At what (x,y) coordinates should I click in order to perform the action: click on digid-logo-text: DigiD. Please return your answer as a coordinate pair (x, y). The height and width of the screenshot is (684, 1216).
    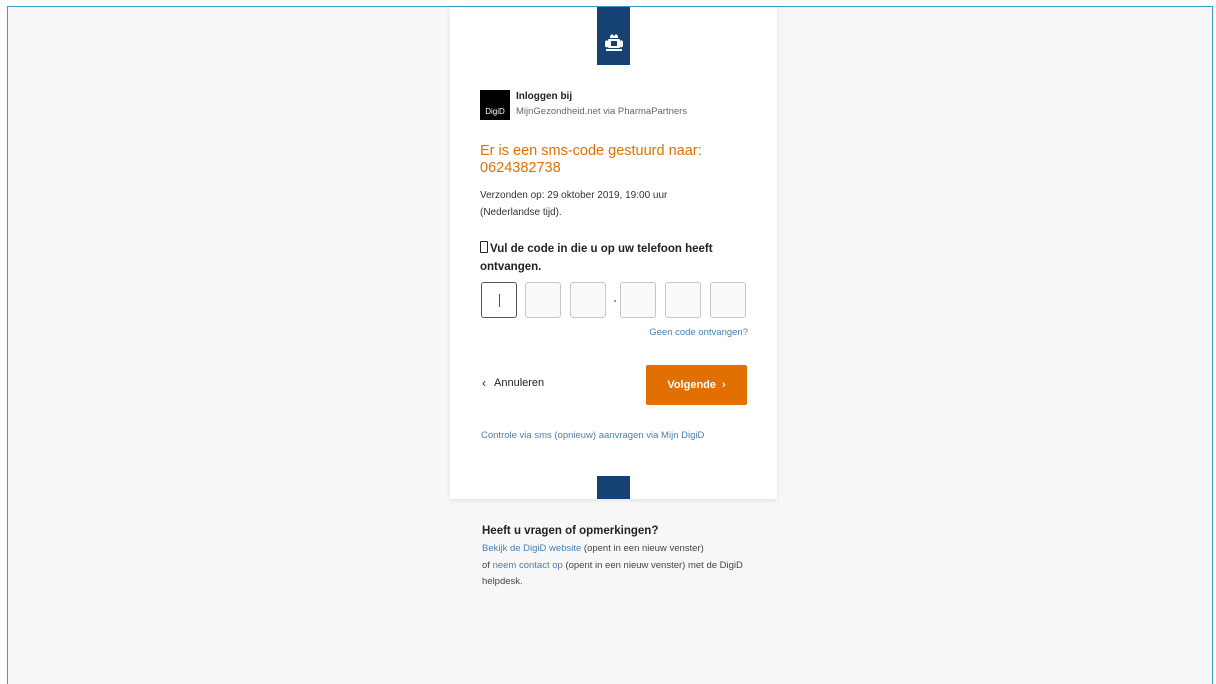
    Looking at the image, I should click on (495, 111).